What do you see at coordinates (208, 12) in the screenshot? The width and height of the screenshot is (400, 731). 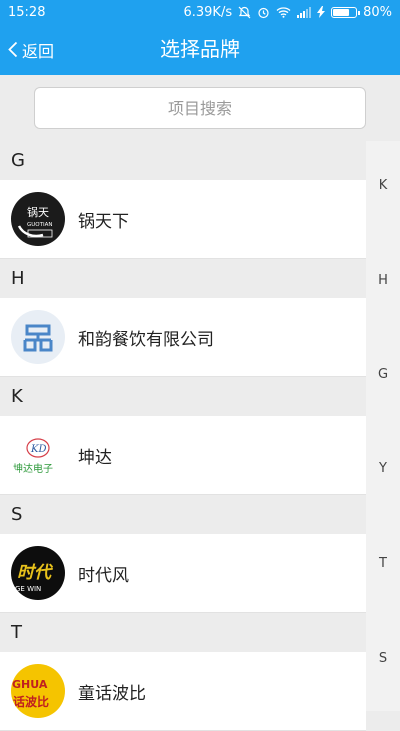 I see `network-speed: 6.39K/s` at bounding box center [208, 12].